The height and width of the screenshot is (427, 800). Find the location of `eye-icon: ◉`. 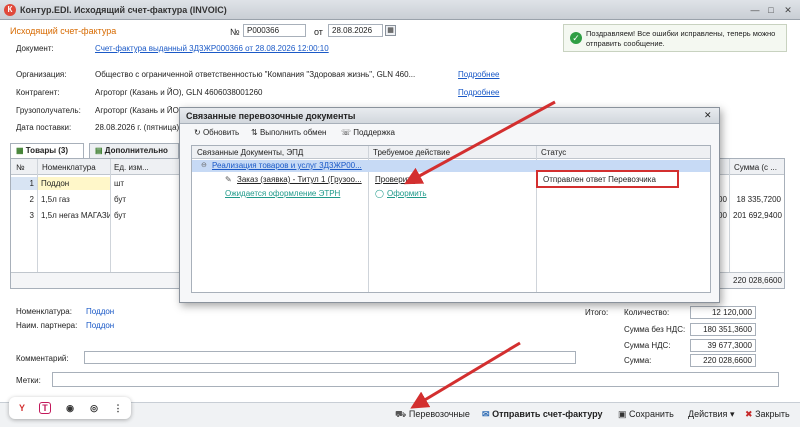

eye-icon: ◉ is located at coordinates (70, 408).